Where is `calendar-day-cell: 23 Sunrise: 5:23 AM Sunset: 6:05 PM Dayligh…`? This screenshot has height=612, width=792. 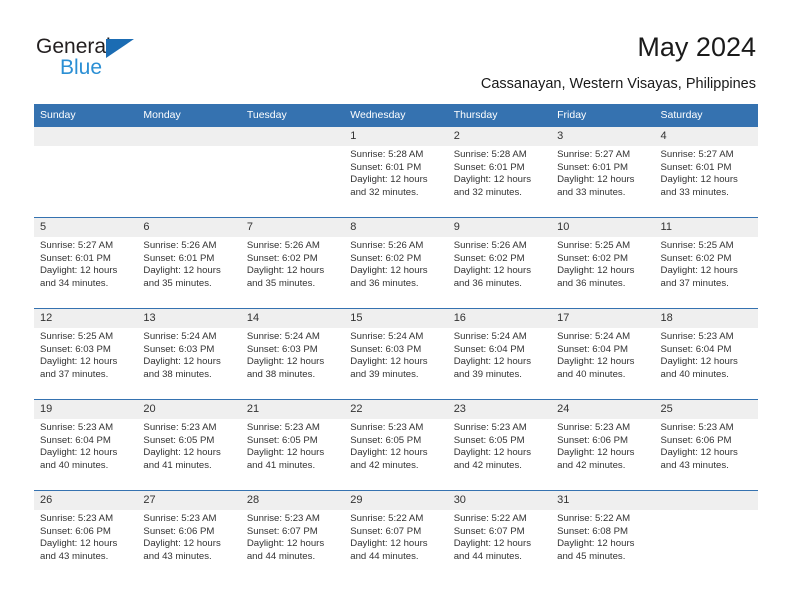 calendar-day-cell: 23 Sunrise: 5:23 AM Sunset: 6:05 PM Dayligh… is located at coordinates (499, 445).